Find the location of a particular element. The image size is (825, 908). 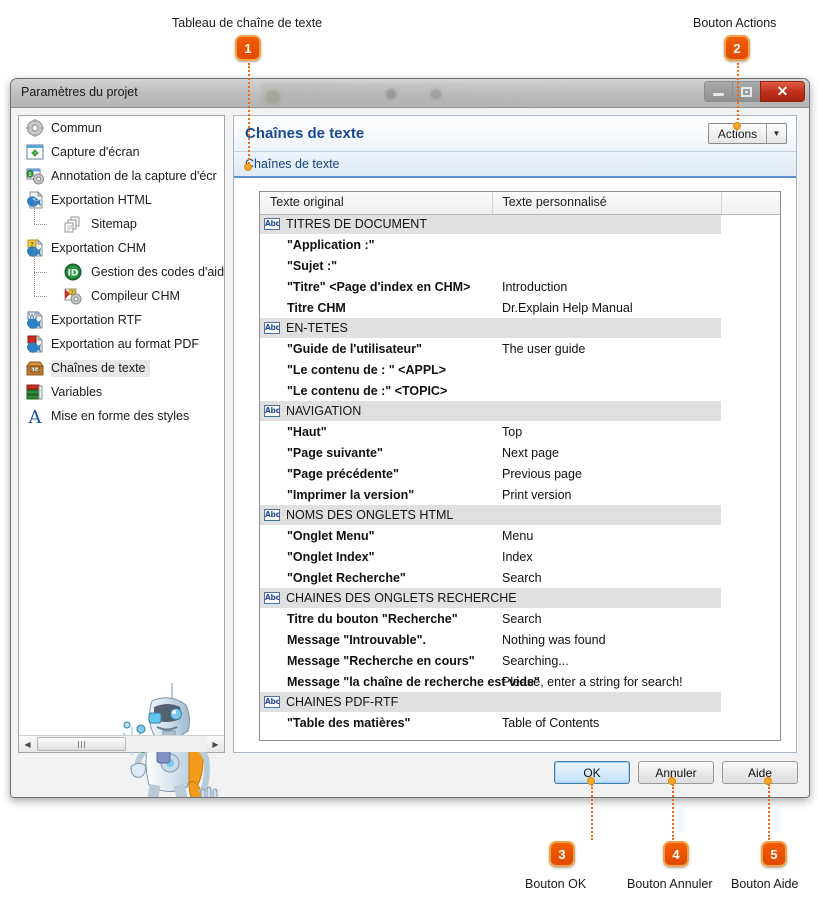

cell-custom-text: Please, enter a string for search! is located at coordinates (606, 681).